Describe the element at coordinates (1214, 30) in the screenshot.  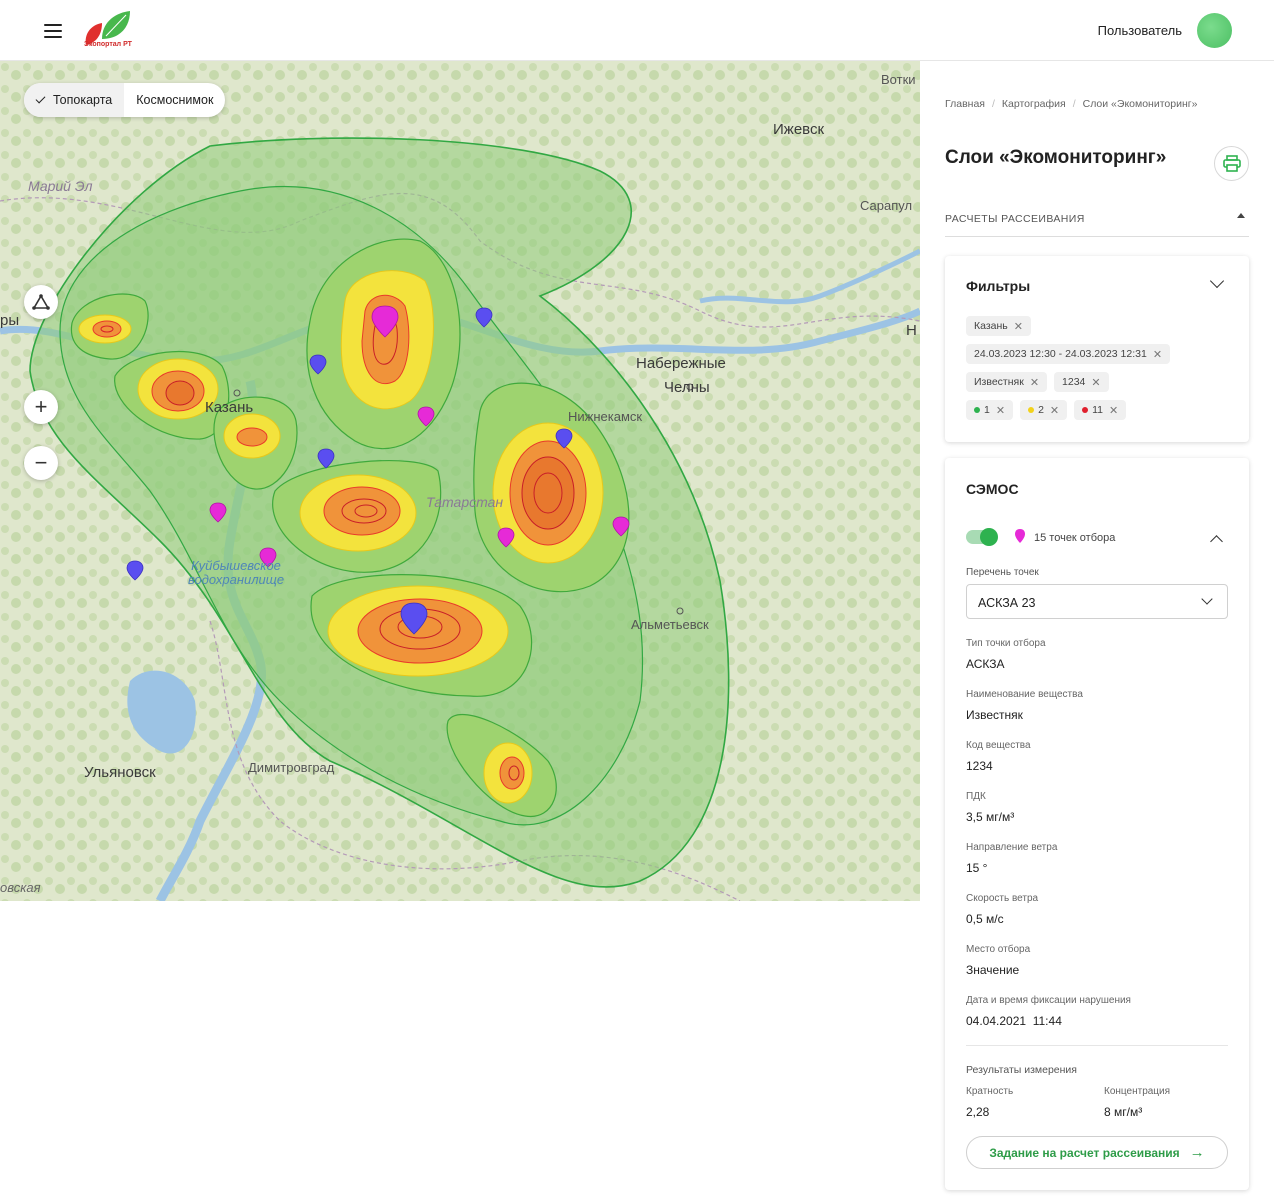
I see `user-avatar` at that location.